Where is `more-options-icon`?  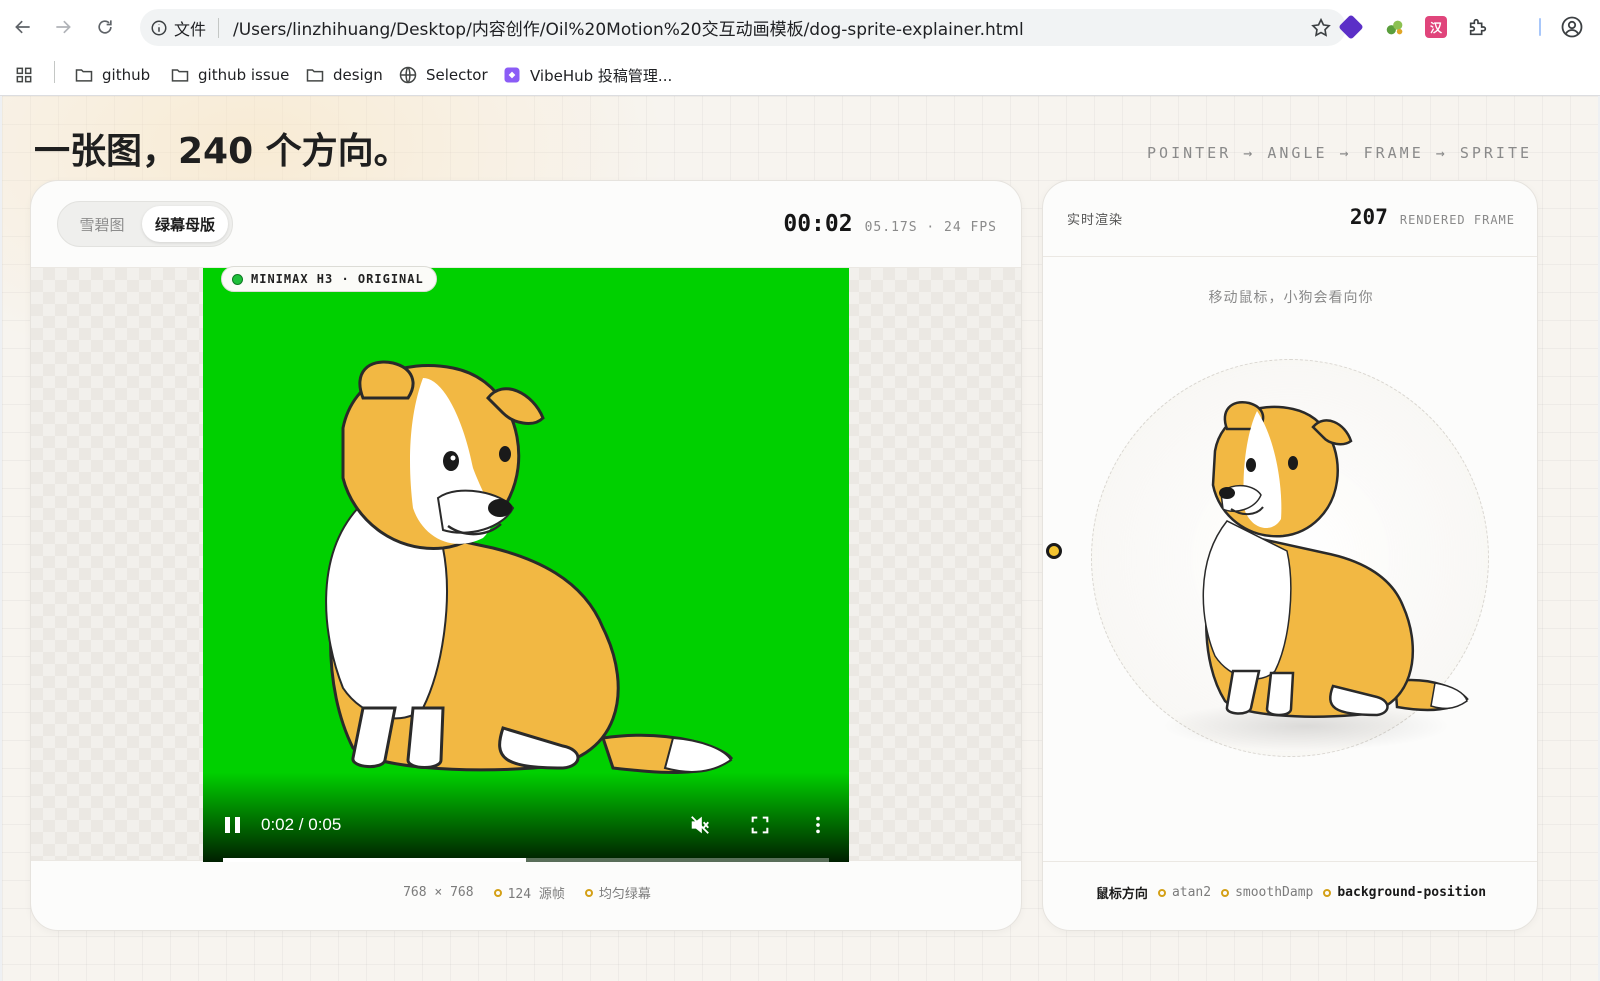 more-options-icon is located at coordinates (818, 825).